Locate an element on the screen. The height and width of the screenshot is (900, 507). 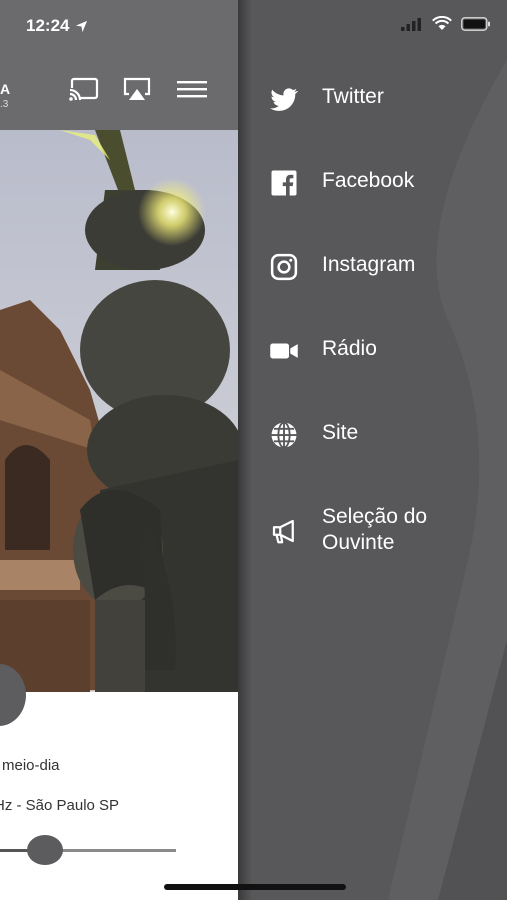
program-text: meio-dia is located at coordinates (31, 765).